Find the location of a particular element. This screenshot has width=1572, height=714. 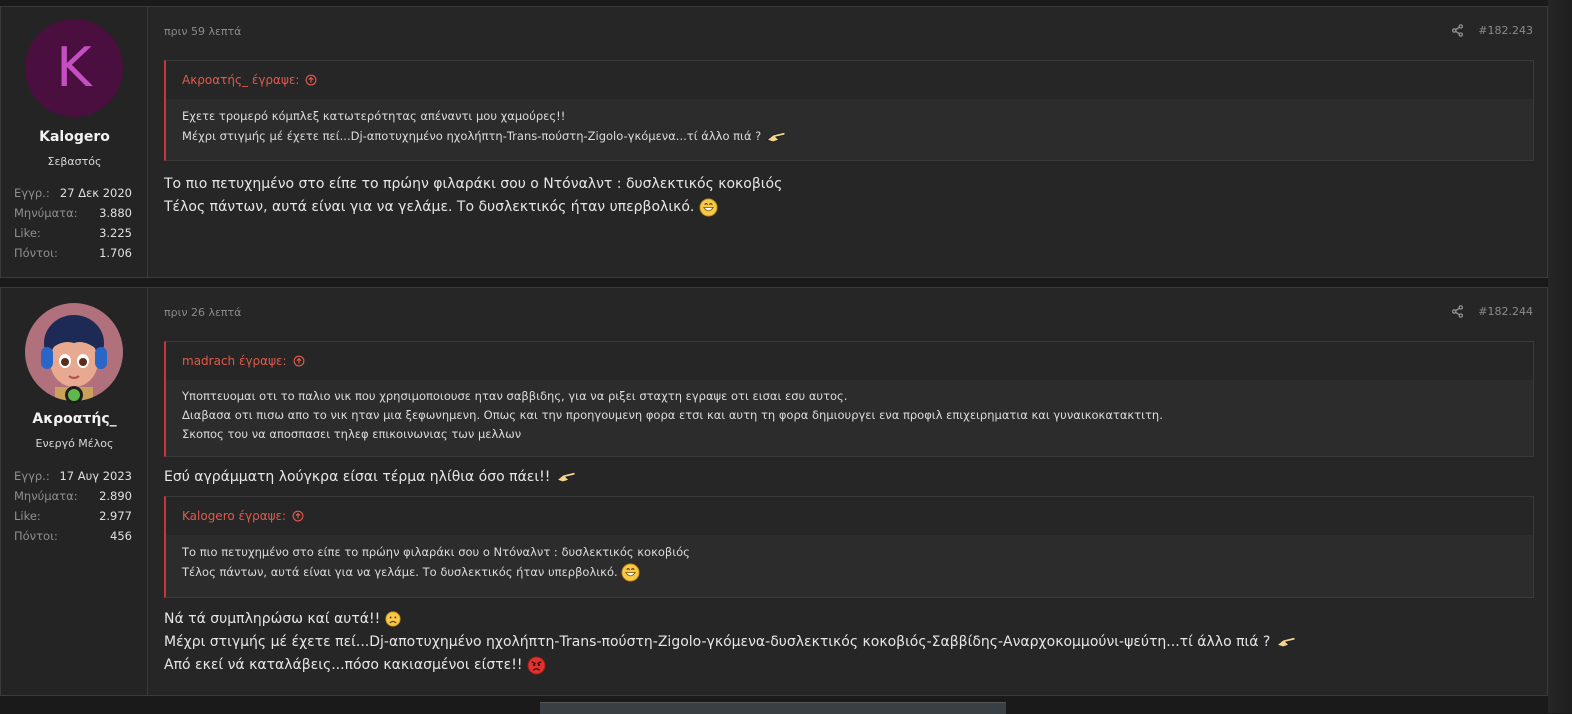

online-status-icon is located at coordinates (74, 395).